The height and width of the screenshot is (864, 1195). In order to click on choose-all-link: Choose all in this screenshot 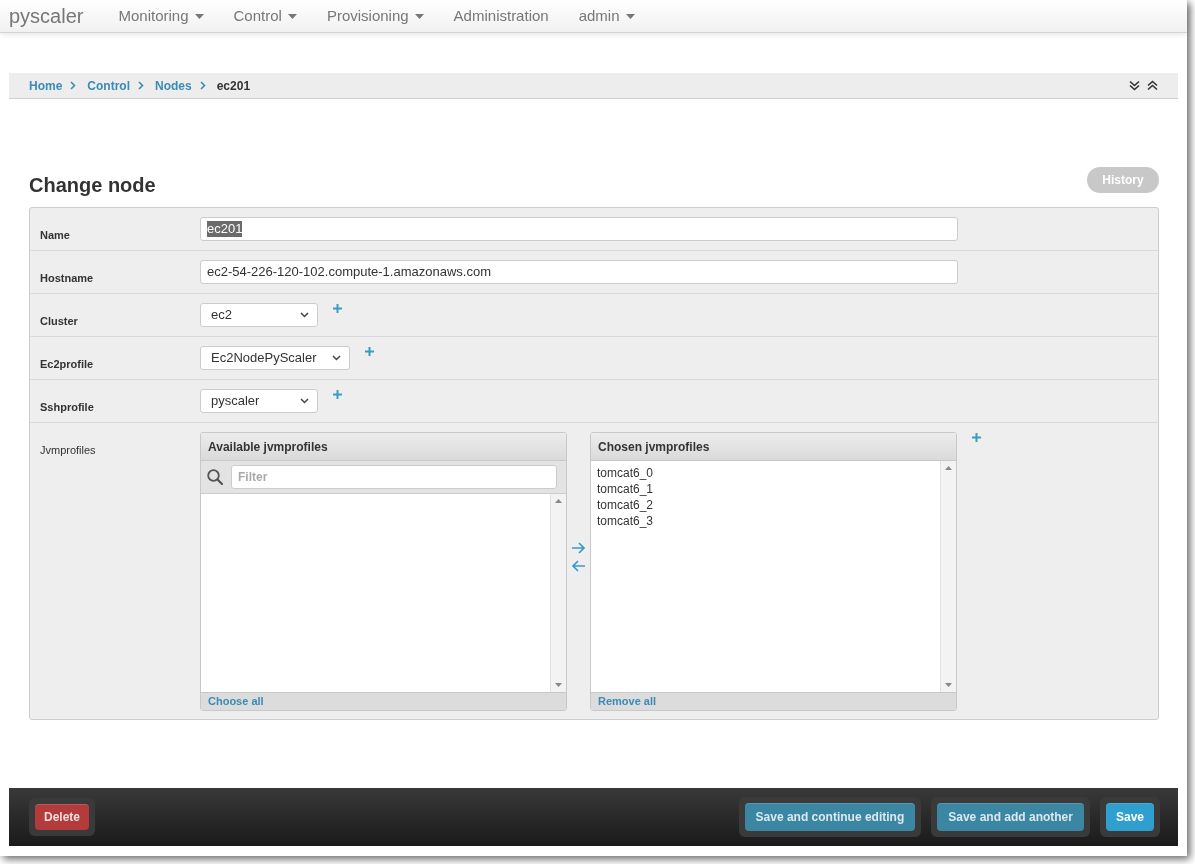, I will do `click(236, 701)`.